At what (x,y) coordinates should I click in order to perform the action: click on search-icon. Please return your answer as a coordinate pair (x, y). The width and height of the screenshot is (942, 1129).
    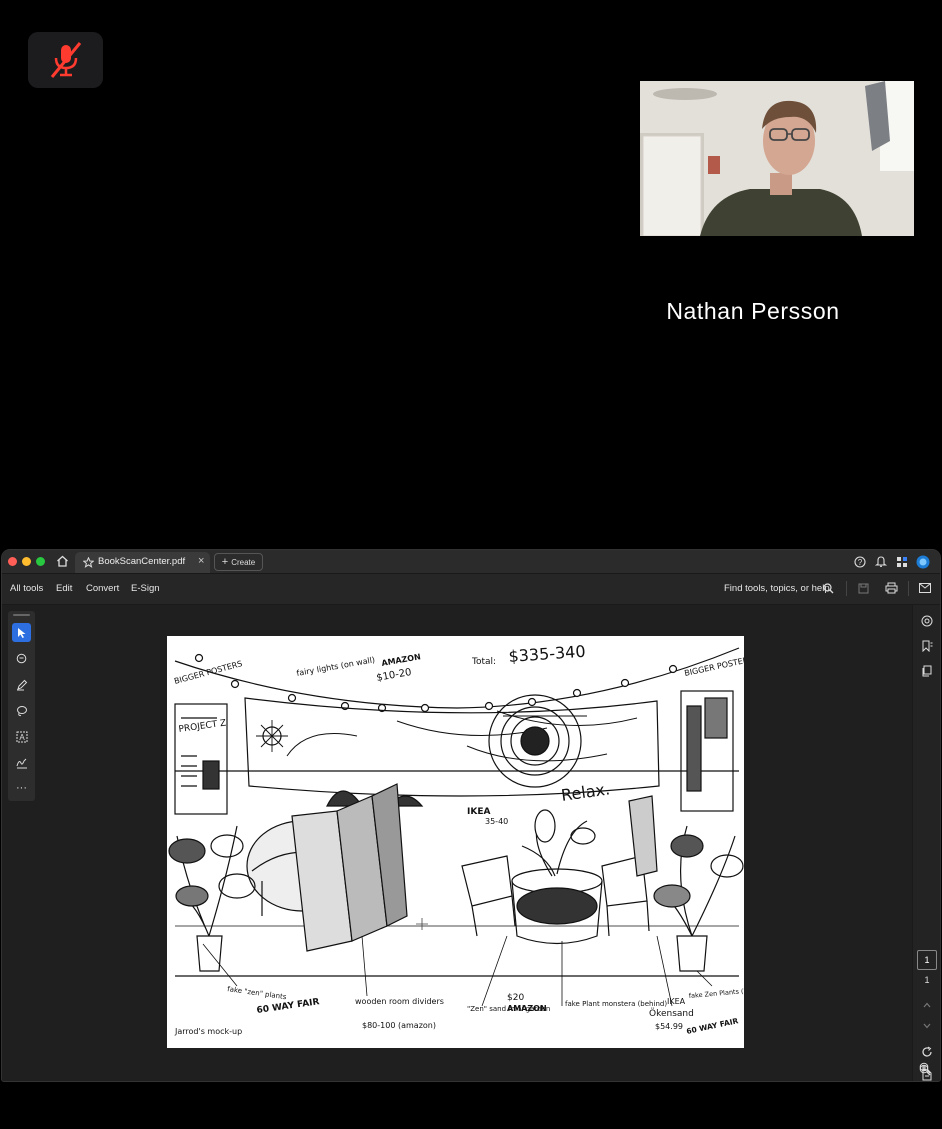
    Looking at the image, I should click on (828, 588).